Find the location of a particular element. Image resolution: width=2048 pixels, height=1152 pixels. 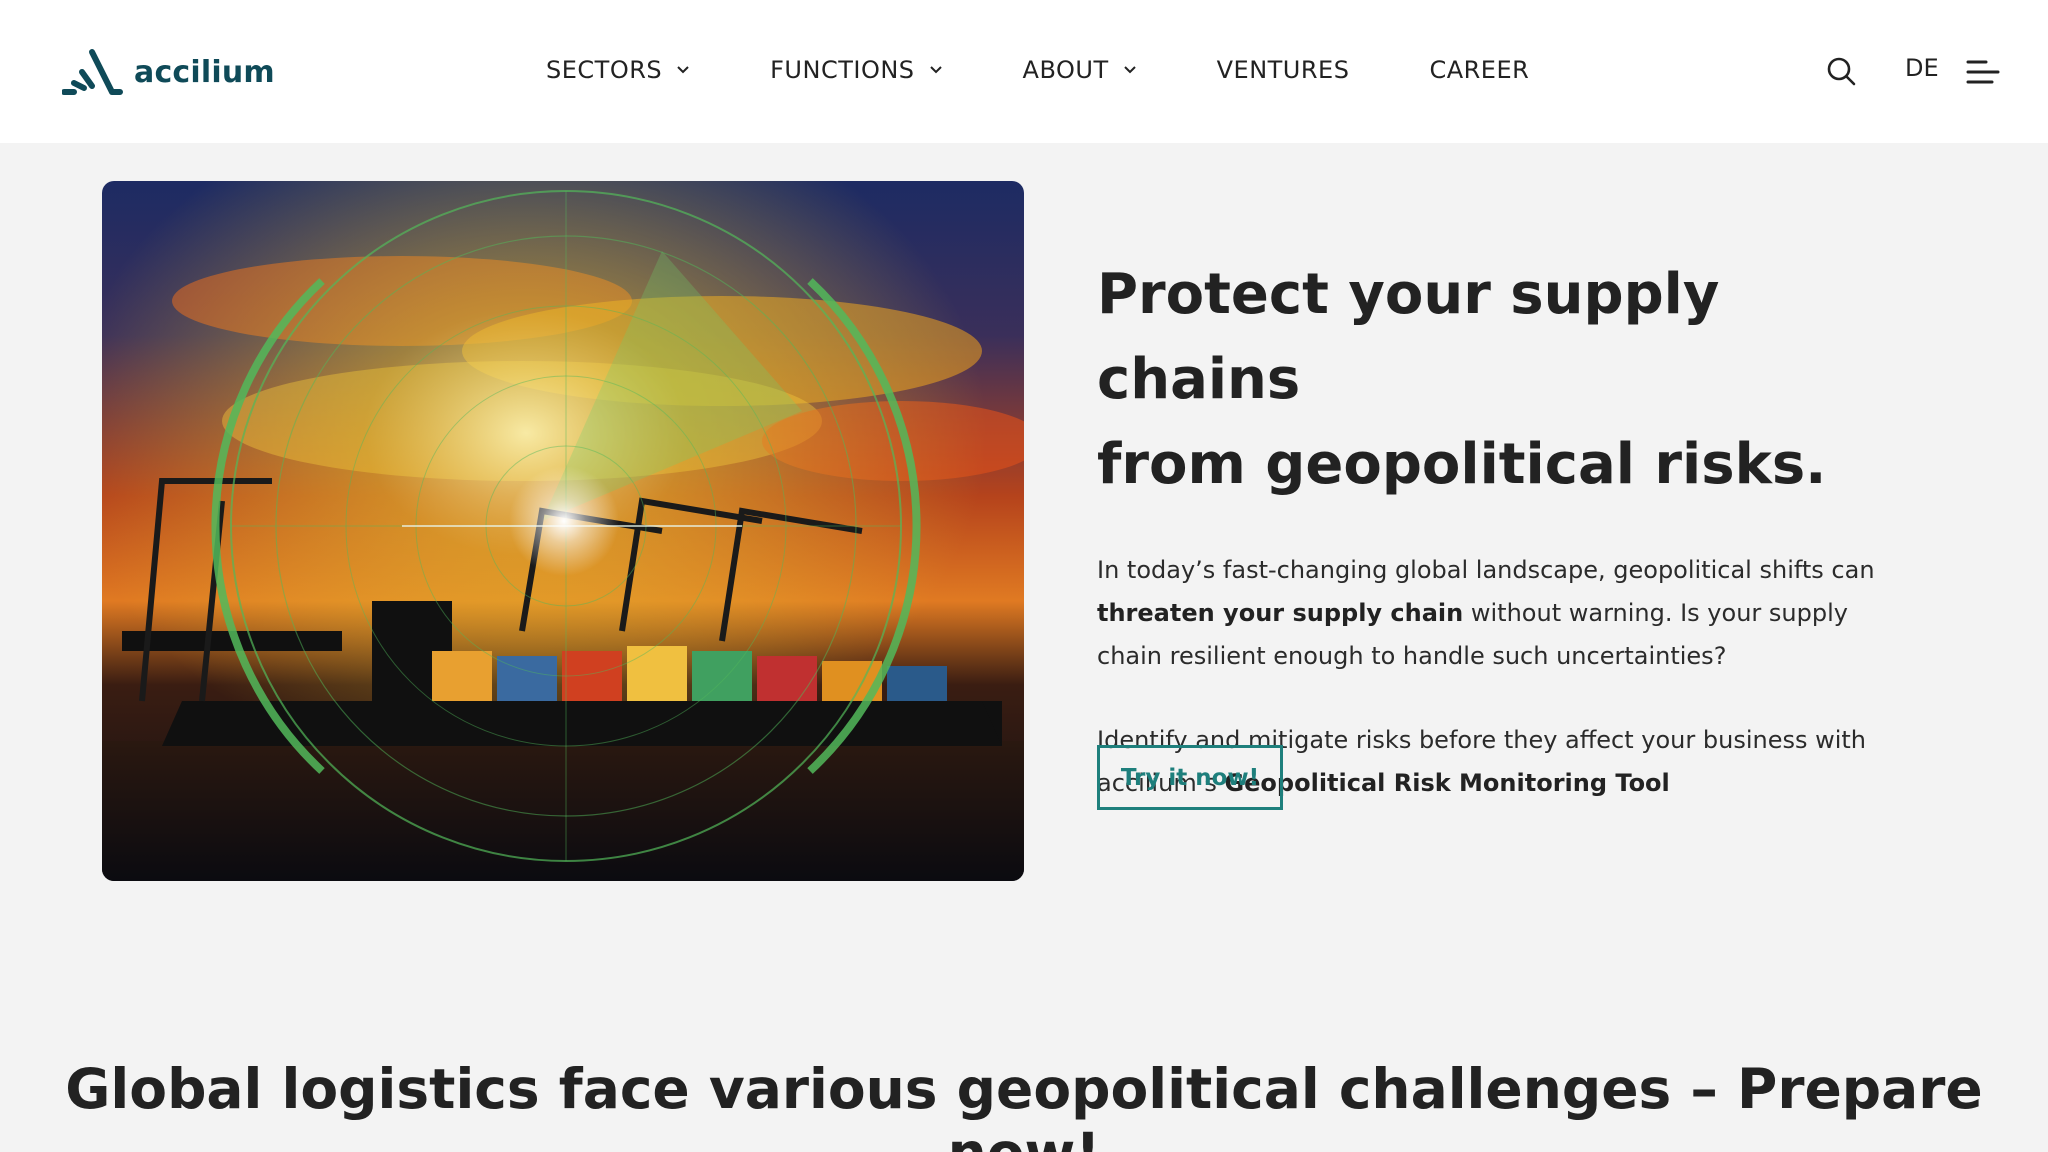

accilium-logo: accilium is located at coordinates (168, 72).